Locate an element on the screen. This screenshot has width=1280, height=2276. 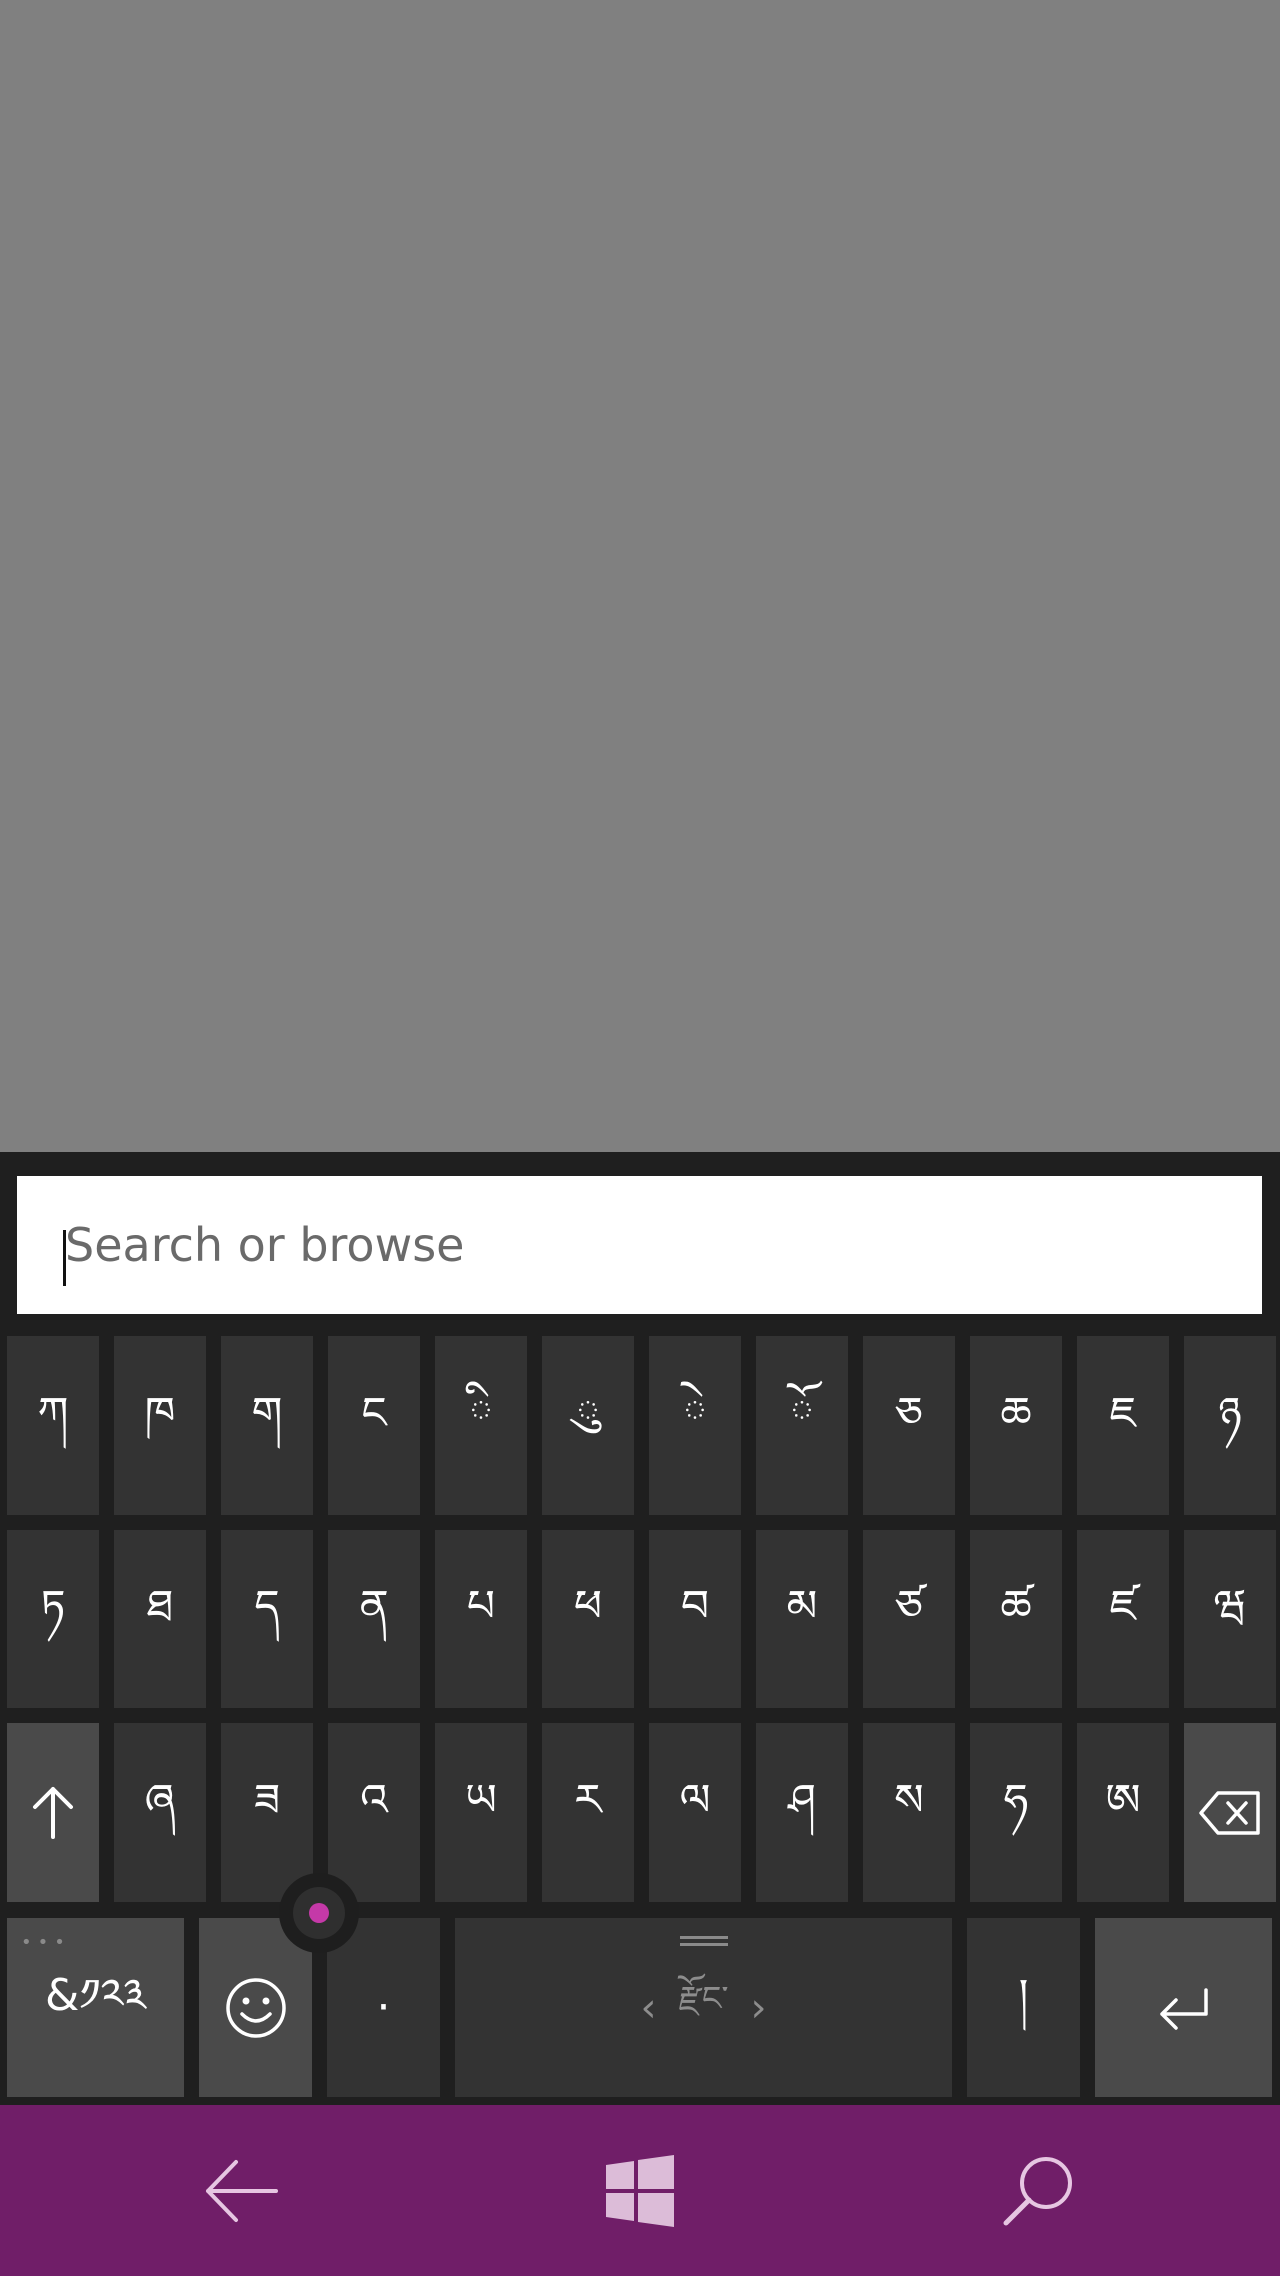
language-switcher: ‹ རྫོང་ › is located at coordinates (704, 2008).